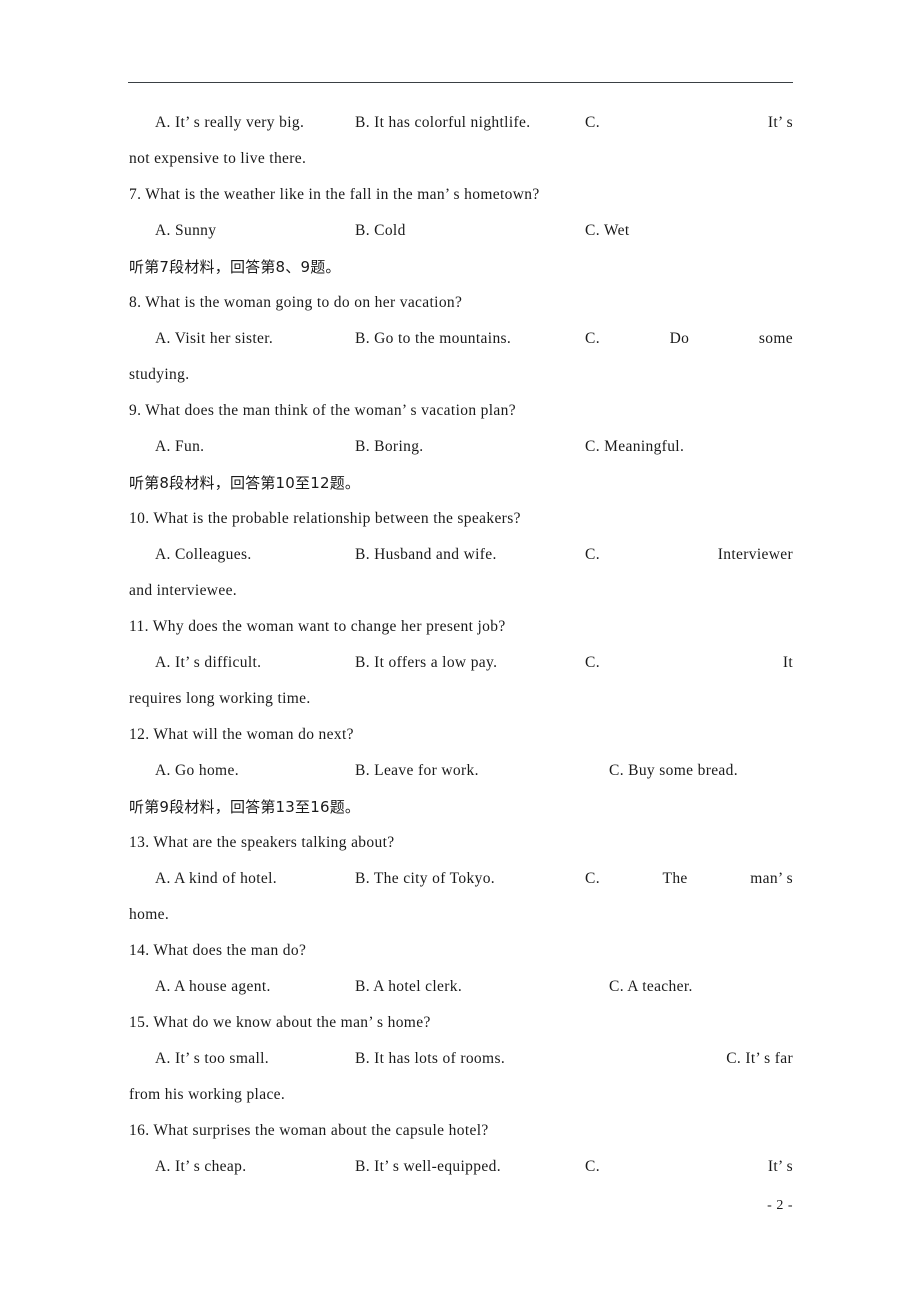 This screenshot has width=920, height=1302. Describe the element at coordinates (679, 338) in the screenshot. I see `option-c-text: Do` at that location.